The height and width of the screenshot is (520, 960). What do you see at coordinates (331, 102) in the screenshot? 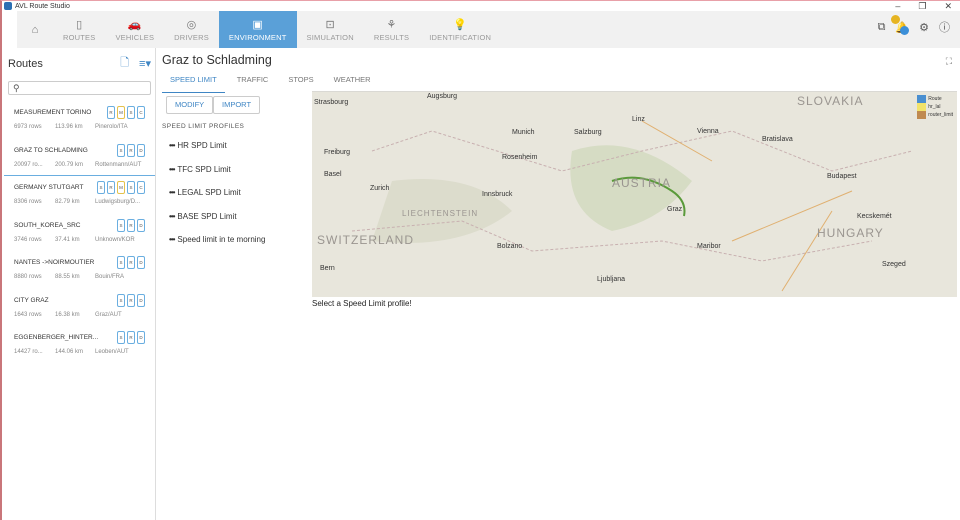
I see `map-city-label: Strasbourg` at bounding box center [331, 102].